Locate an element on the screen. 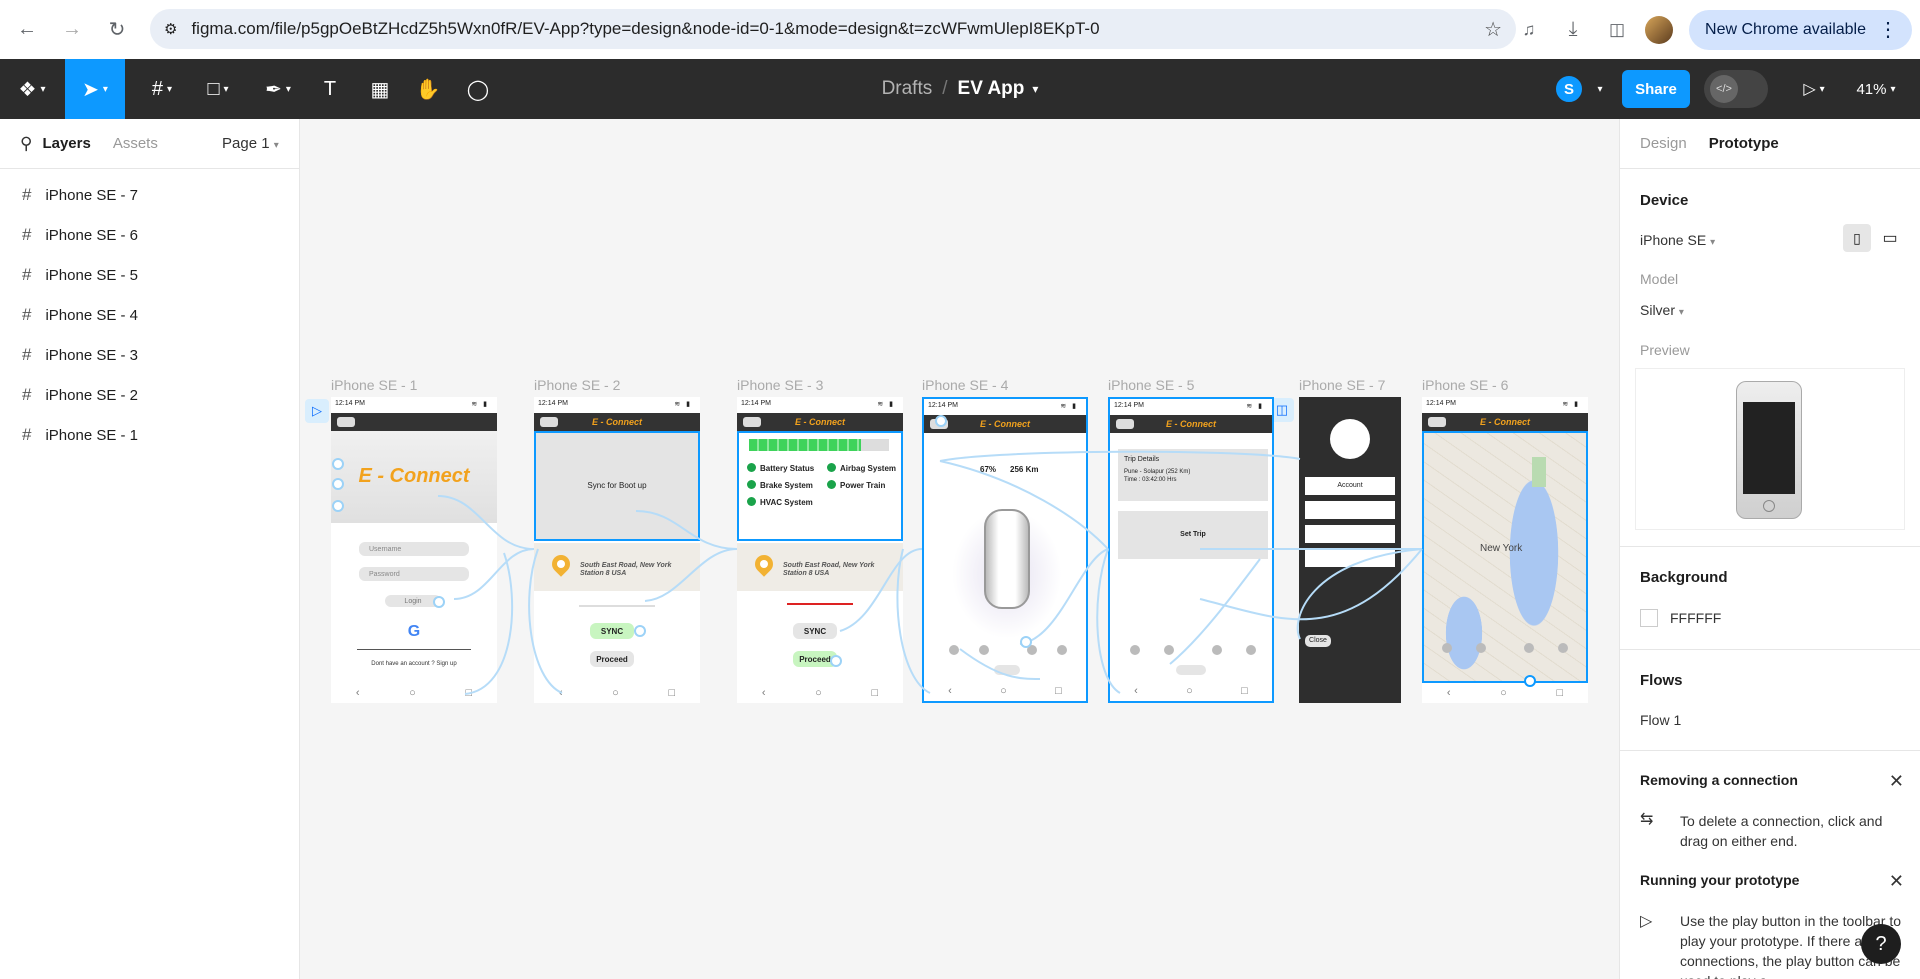  text-tool-icon: T is located at coordinates (330, 89).